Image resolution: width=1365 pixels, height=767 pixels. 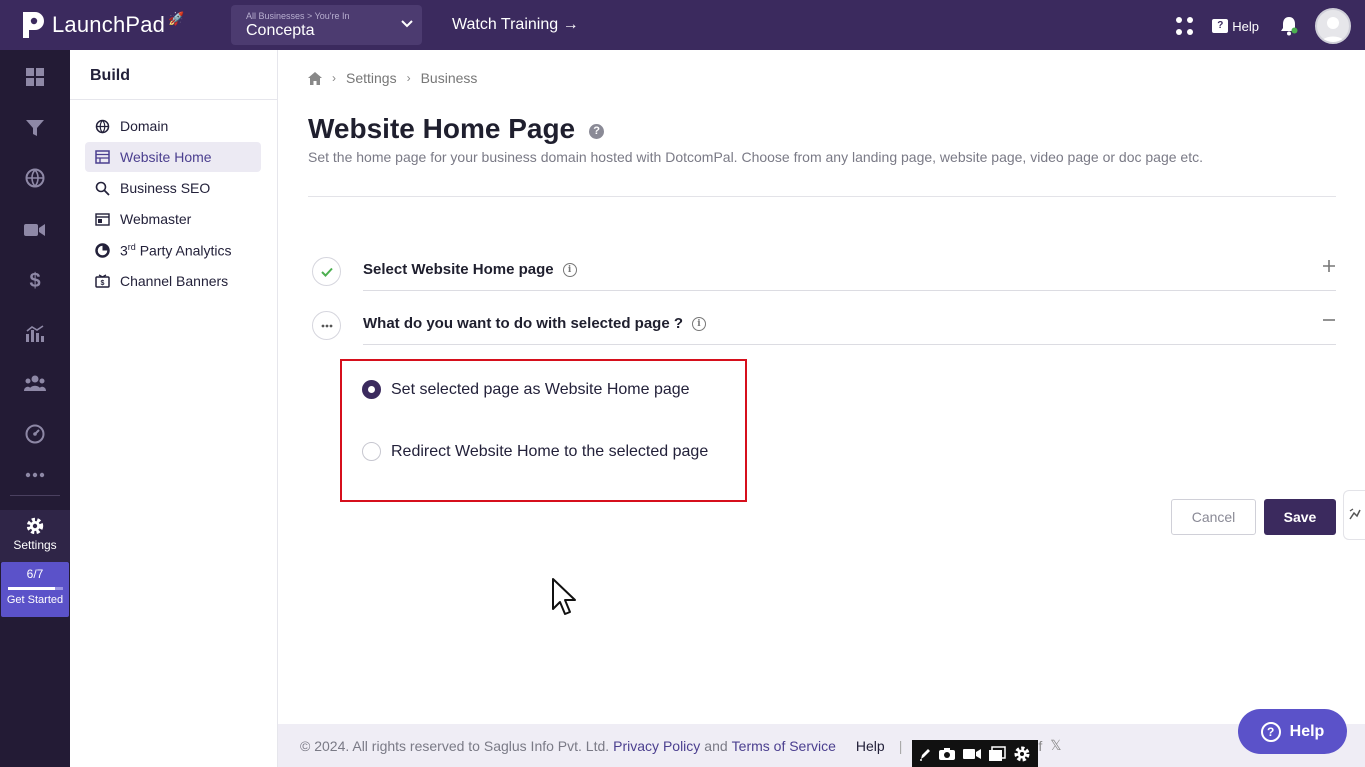 I want to click on chevron-down-icon, so click(x=407, y=24).